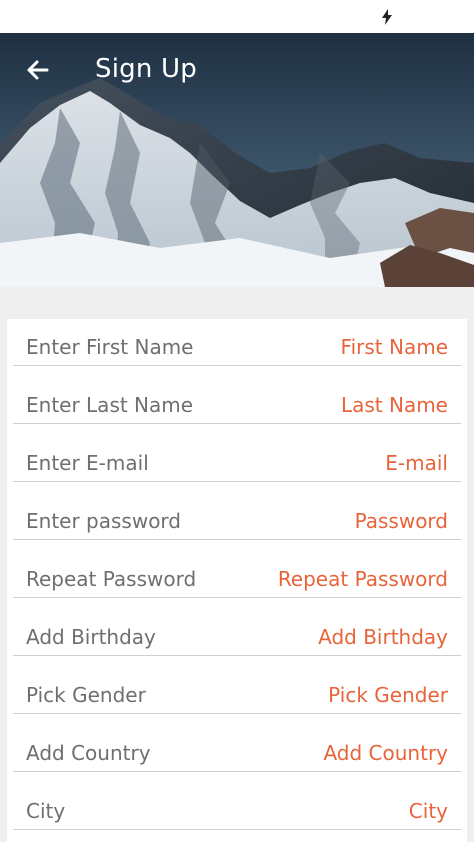 The height and width of the screenshot is (842, 474). I want to click on field-value: Add Birthday, so click(383, 637).